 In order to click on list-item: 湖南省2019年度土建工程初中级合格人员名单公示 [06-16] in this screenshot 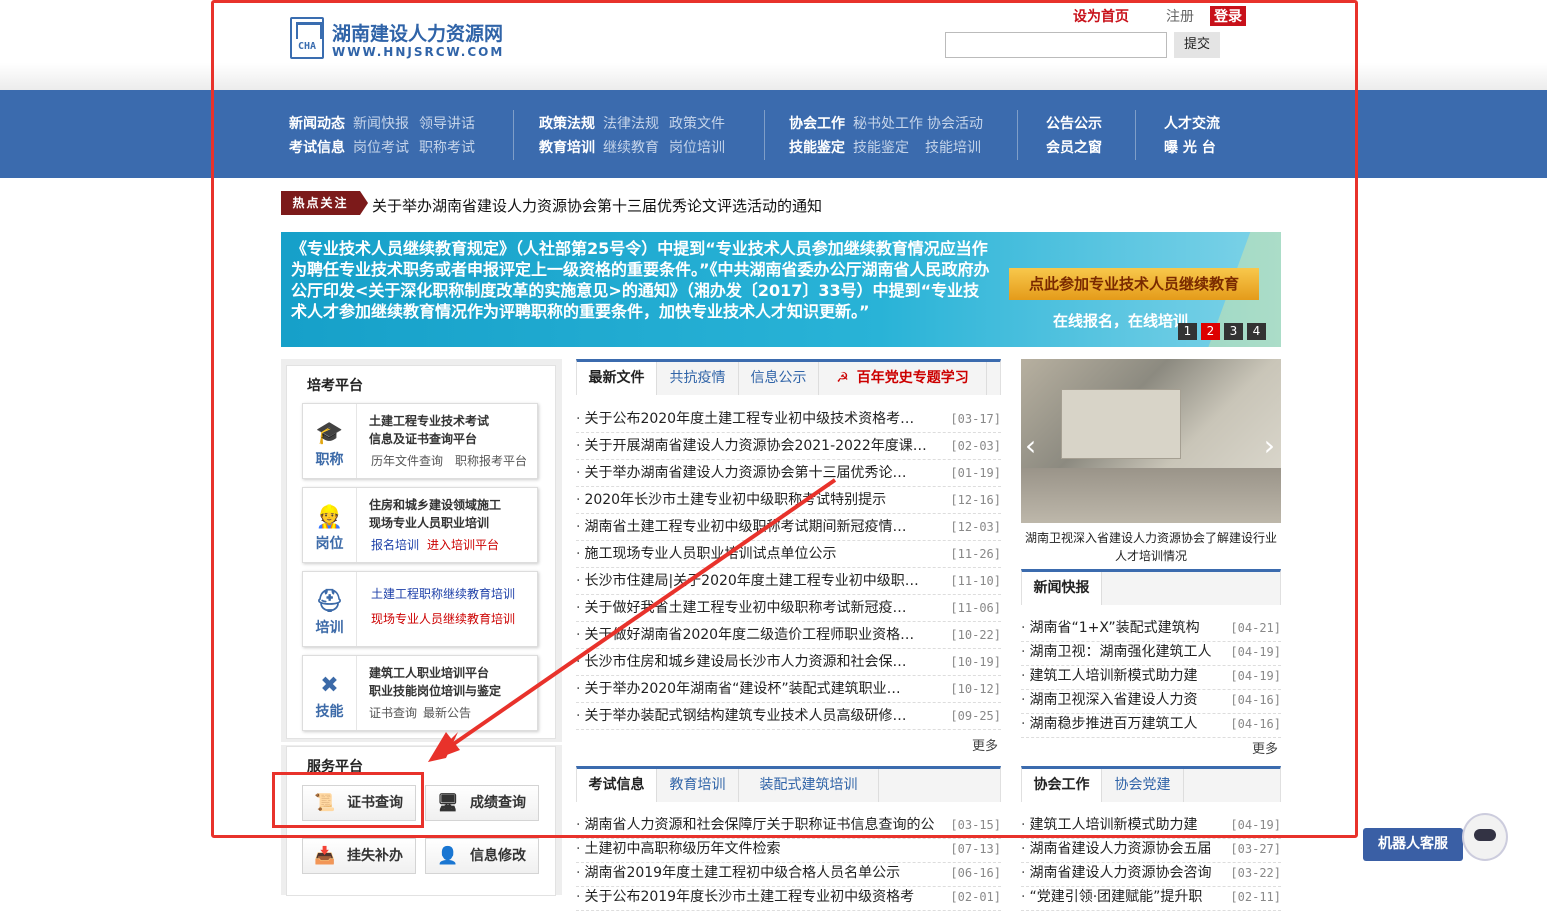, I will do `click(788, 873)`.